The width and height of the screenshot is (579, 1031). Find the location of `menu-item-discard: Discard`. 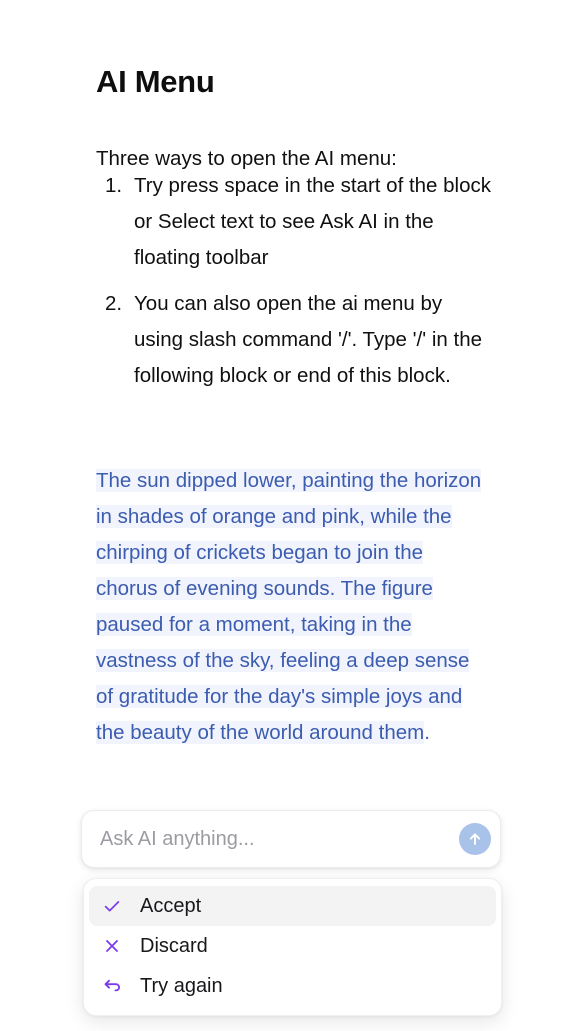

menu-item-discard: Discard is located at coordinates (292, 946).